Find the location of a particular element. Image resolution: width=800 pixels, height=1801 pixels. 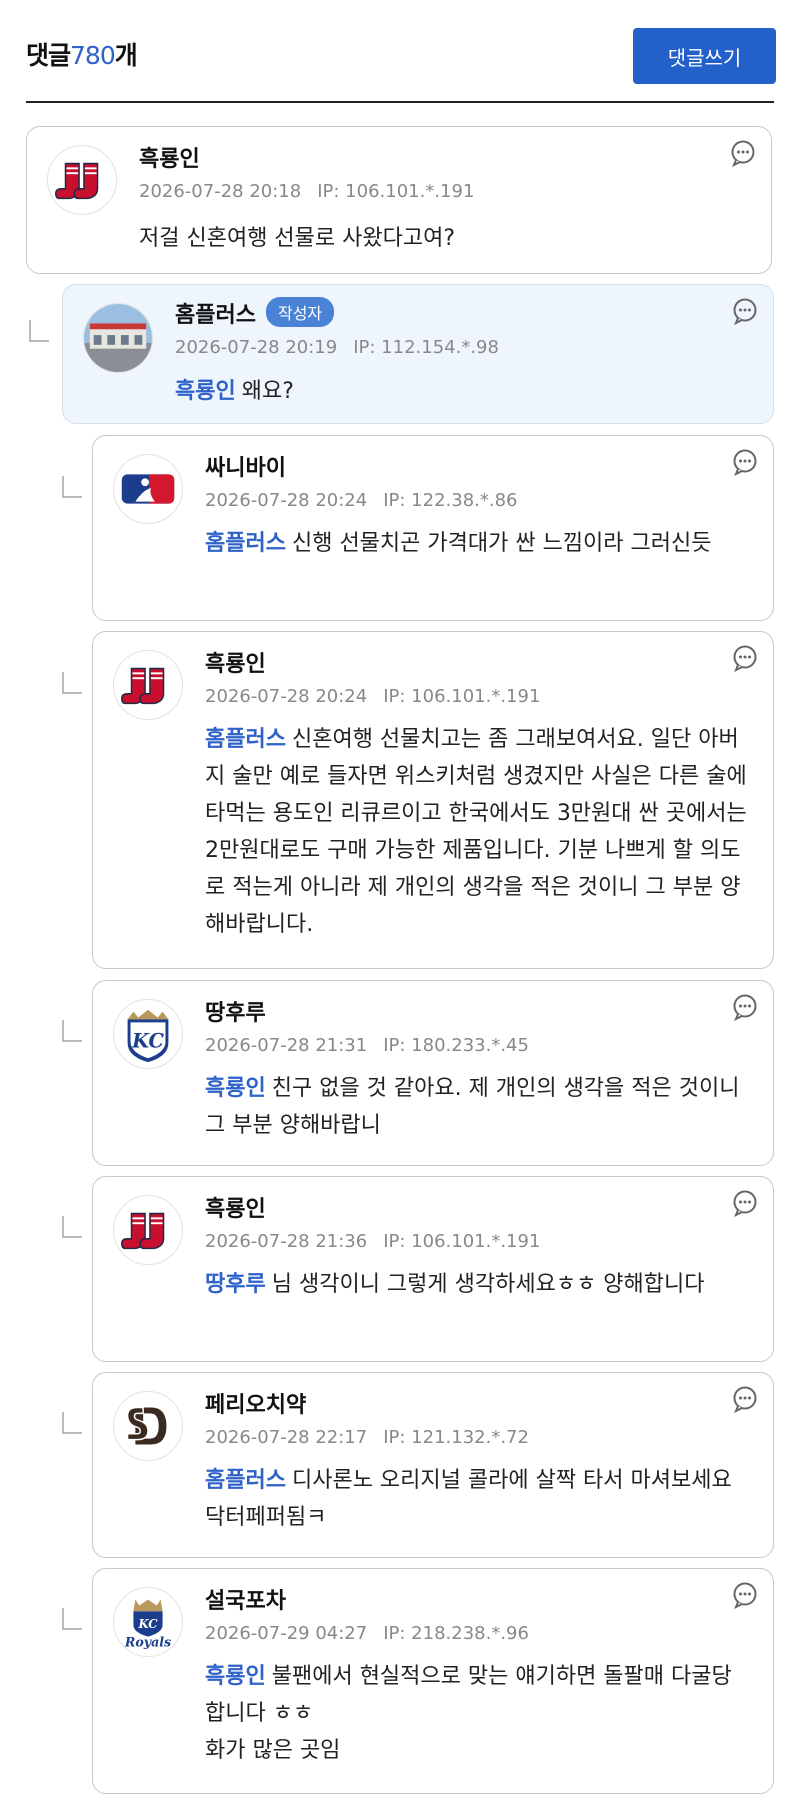

comment-body: 흑룡인 왜요? is located at coordinates (234, 391).